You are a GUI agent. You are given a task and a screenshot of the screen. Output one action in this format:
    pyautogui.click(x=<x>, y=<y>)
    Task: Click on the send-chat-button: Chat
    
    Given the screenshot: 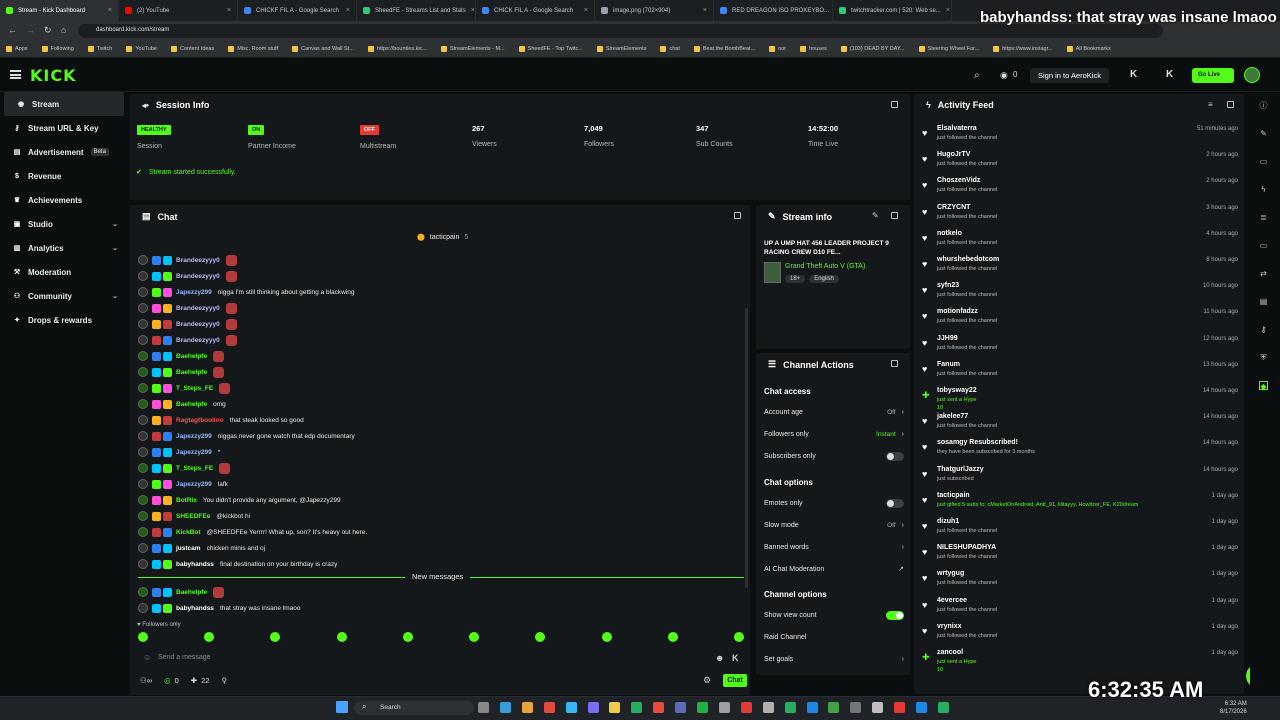 What is the action you would take?
    pyautogui.click(x=735, y=680)
    